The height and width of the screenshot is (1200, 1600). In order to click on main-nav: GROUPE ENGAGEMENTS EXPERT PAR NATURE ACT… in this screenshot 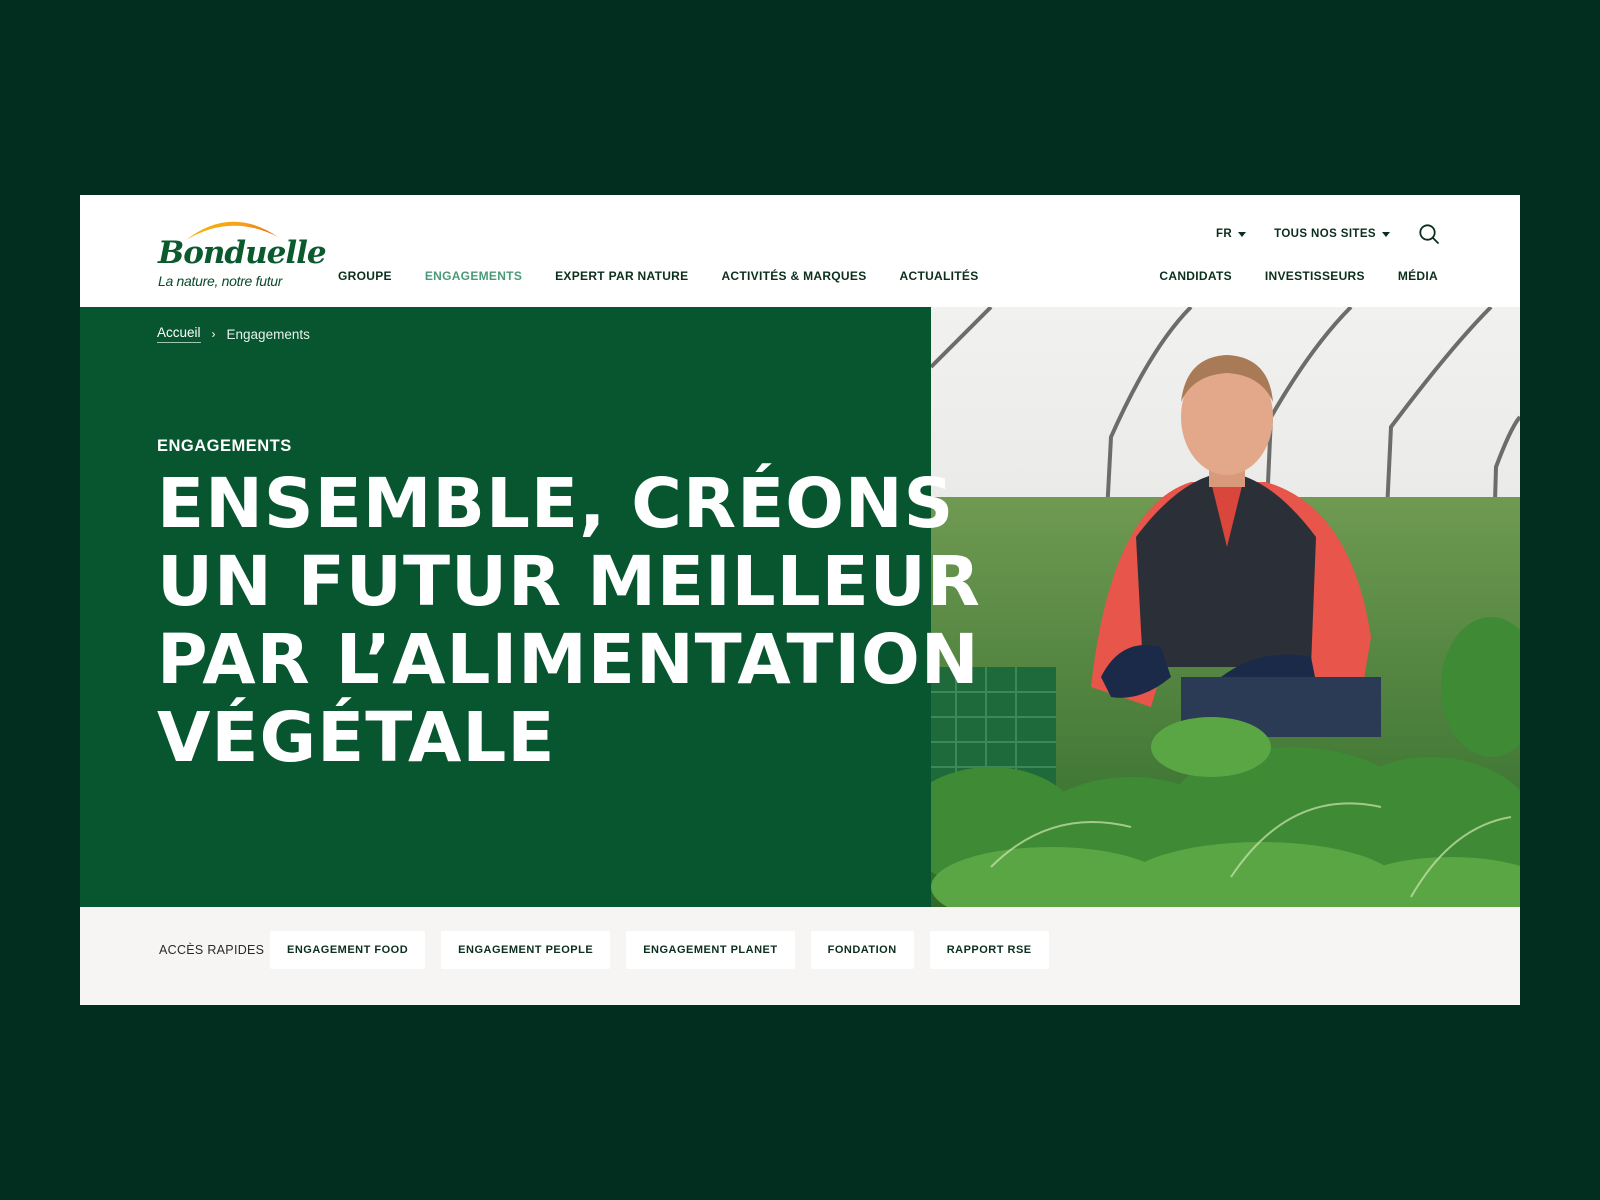, I will do `click(675, 276)`.